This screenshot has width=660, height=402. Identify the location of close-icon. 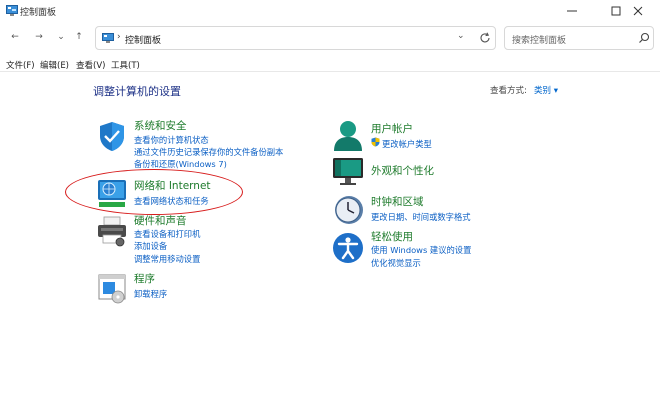
(638, 11).